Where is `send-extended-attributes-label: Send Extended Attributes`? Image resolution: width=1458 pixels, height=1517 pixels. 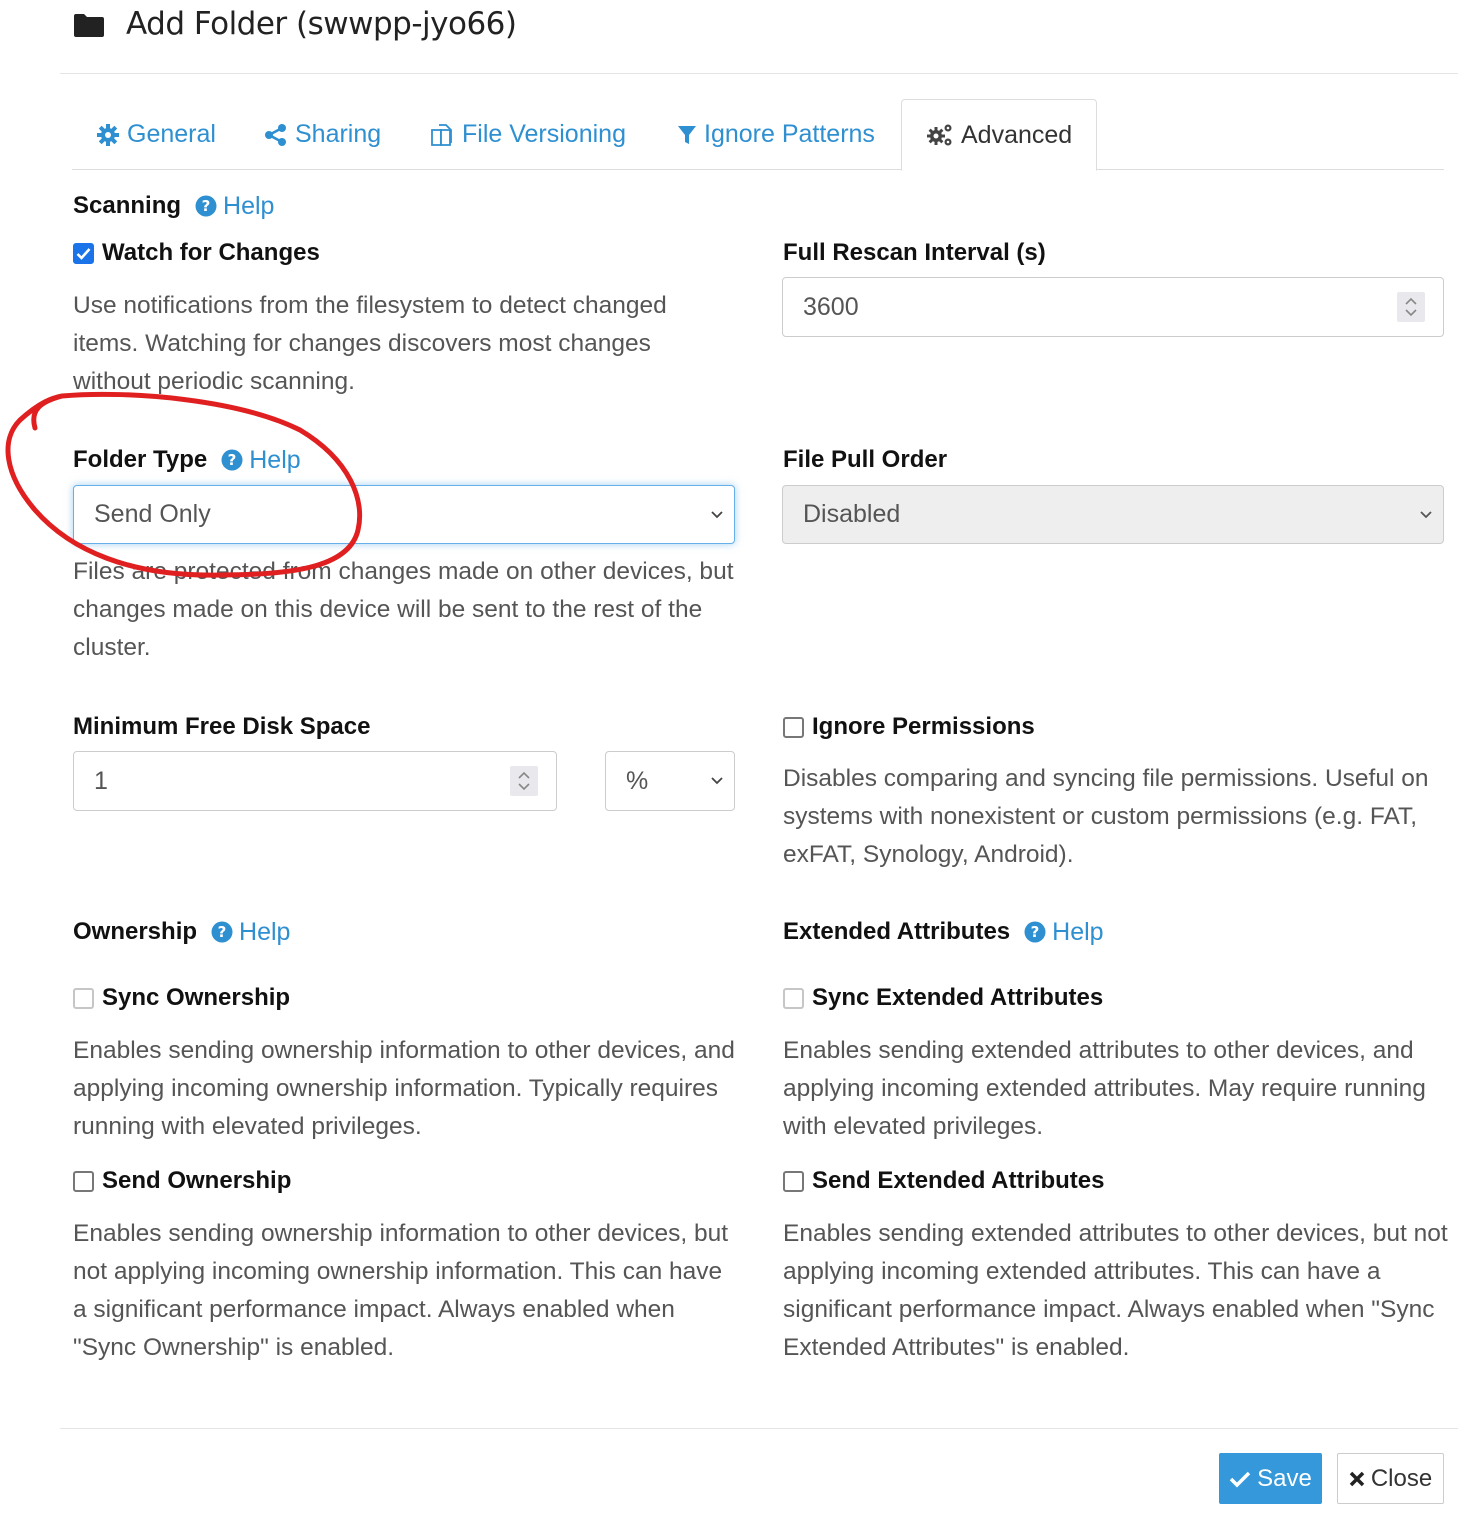
send-extended-attributes-label: Send Extended Attributes is located at coordinates (958, 1180).